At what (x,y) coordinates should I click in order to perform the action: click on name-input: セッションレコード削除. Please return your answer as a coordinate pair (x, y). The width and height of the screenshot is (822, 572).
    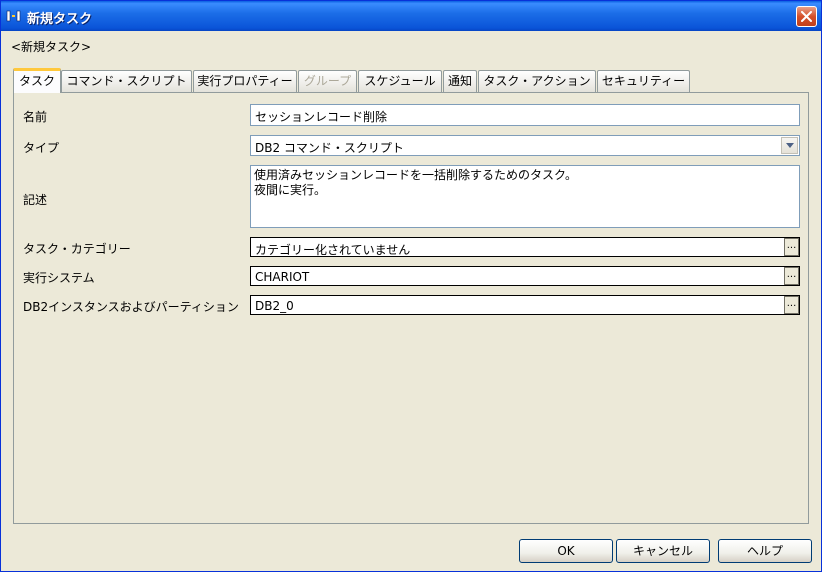
    Looking at the image, I should click on (525, 115).